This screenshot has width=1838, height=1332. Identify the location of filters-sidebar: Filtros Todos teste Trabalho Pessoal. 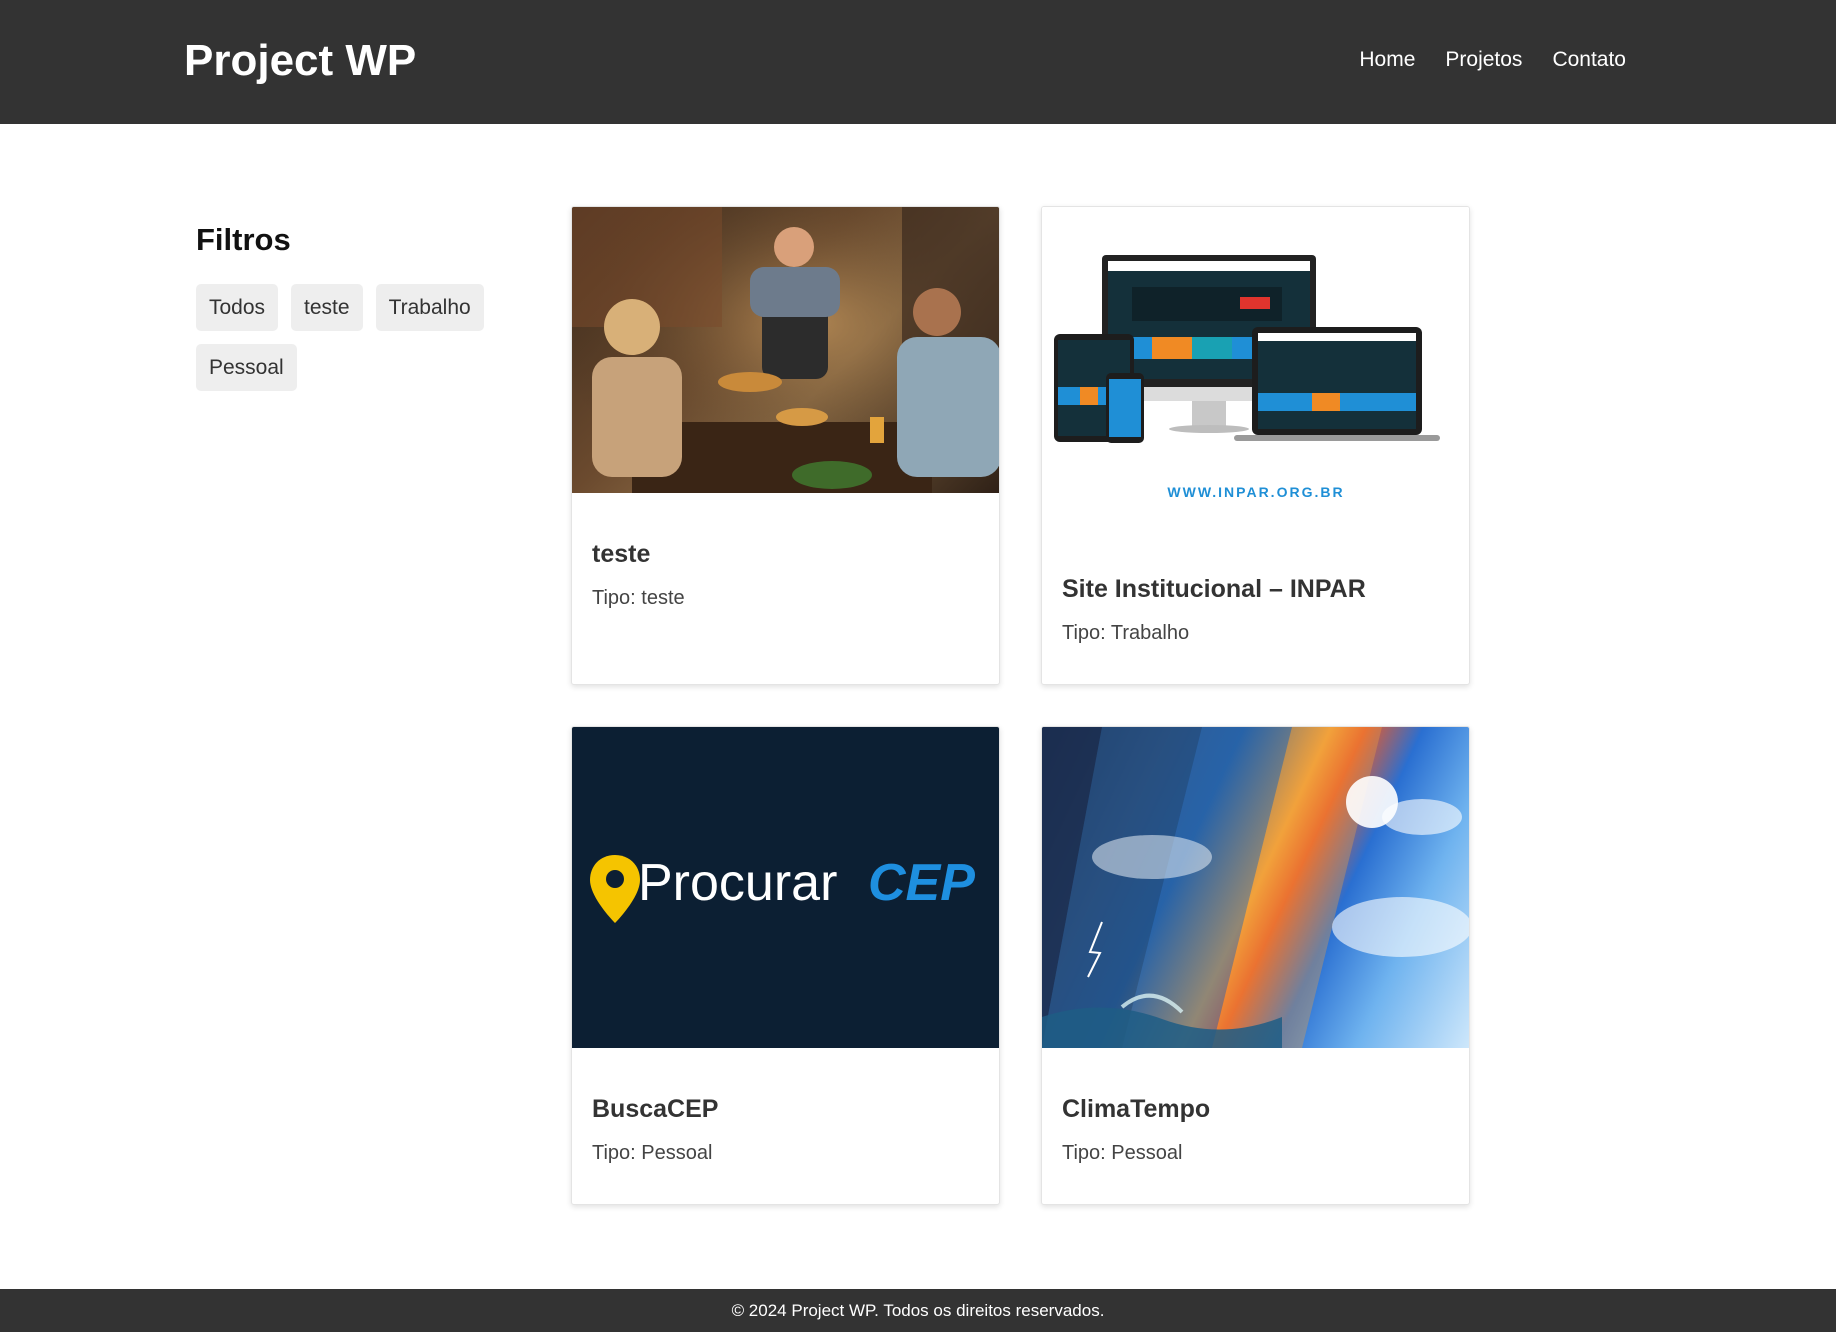
(356, 306).